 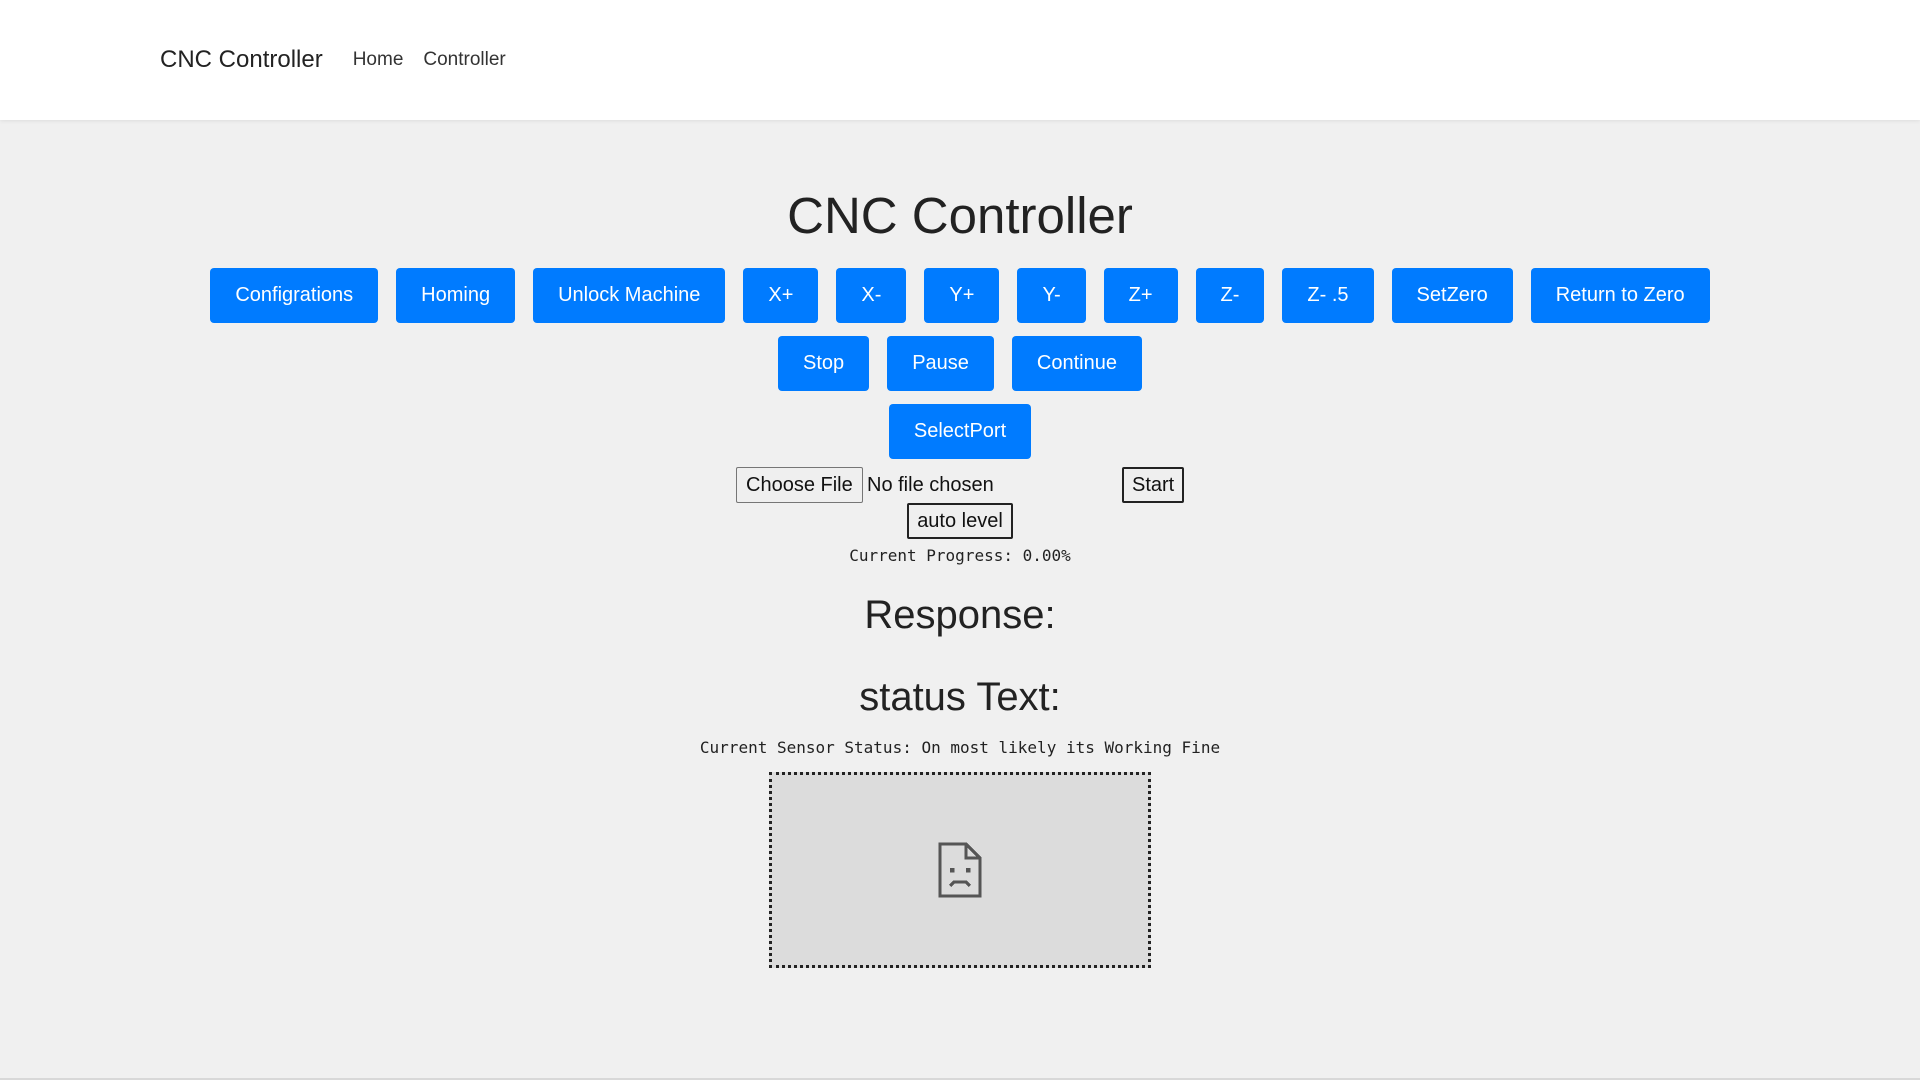 I want to click on navbar-brand: CNC Controller, so click(x=241, y=60).